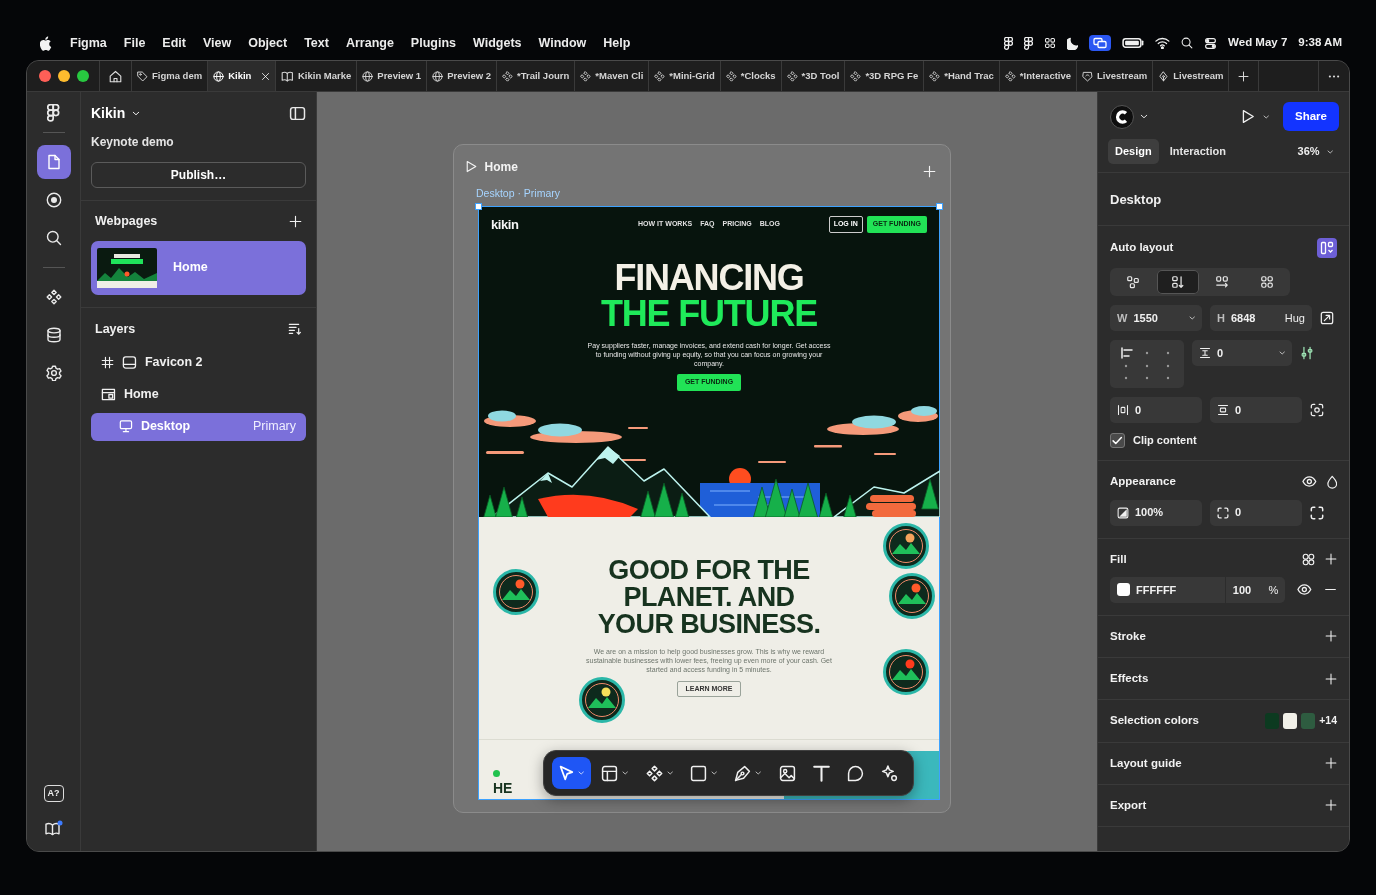 The height and width of the screenshot is (895, 1376). What do you see at coordinates (295, 329) in the screenshot?
I see `list-filter-icon` at bounding box center [295, 329].